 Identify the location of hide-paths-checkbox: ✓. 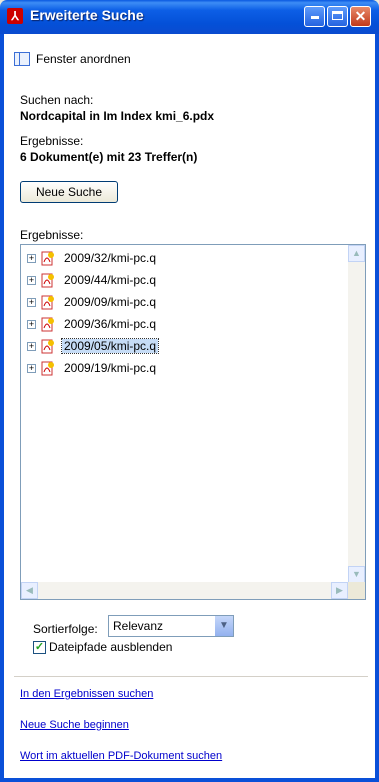
(39, 647).